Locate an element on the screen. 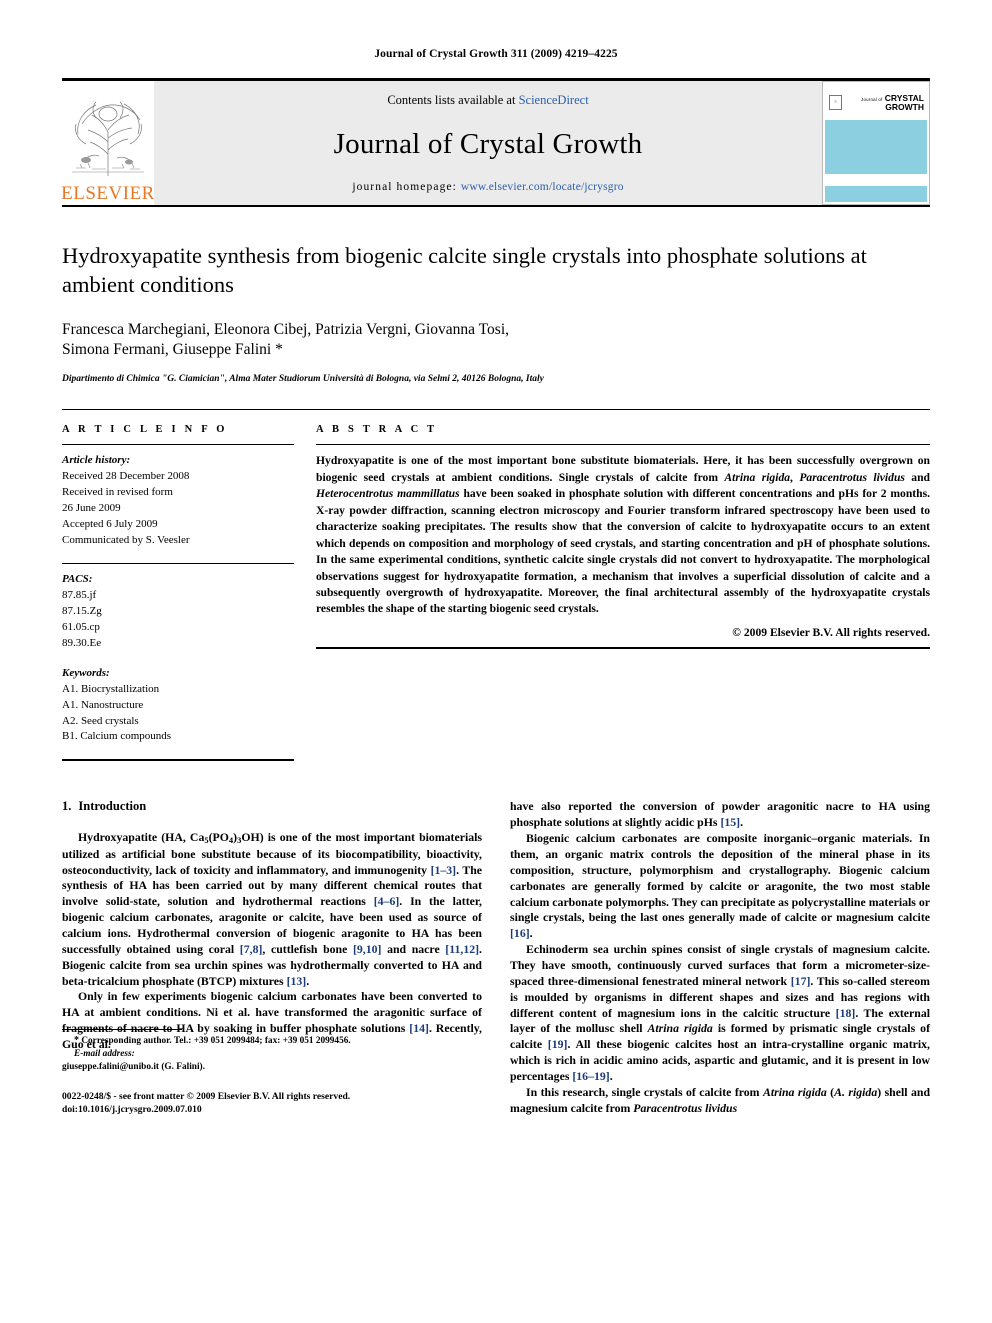 This screenshot has width=992, height=1323. abstract-rule is located at coordinates (623, 445).